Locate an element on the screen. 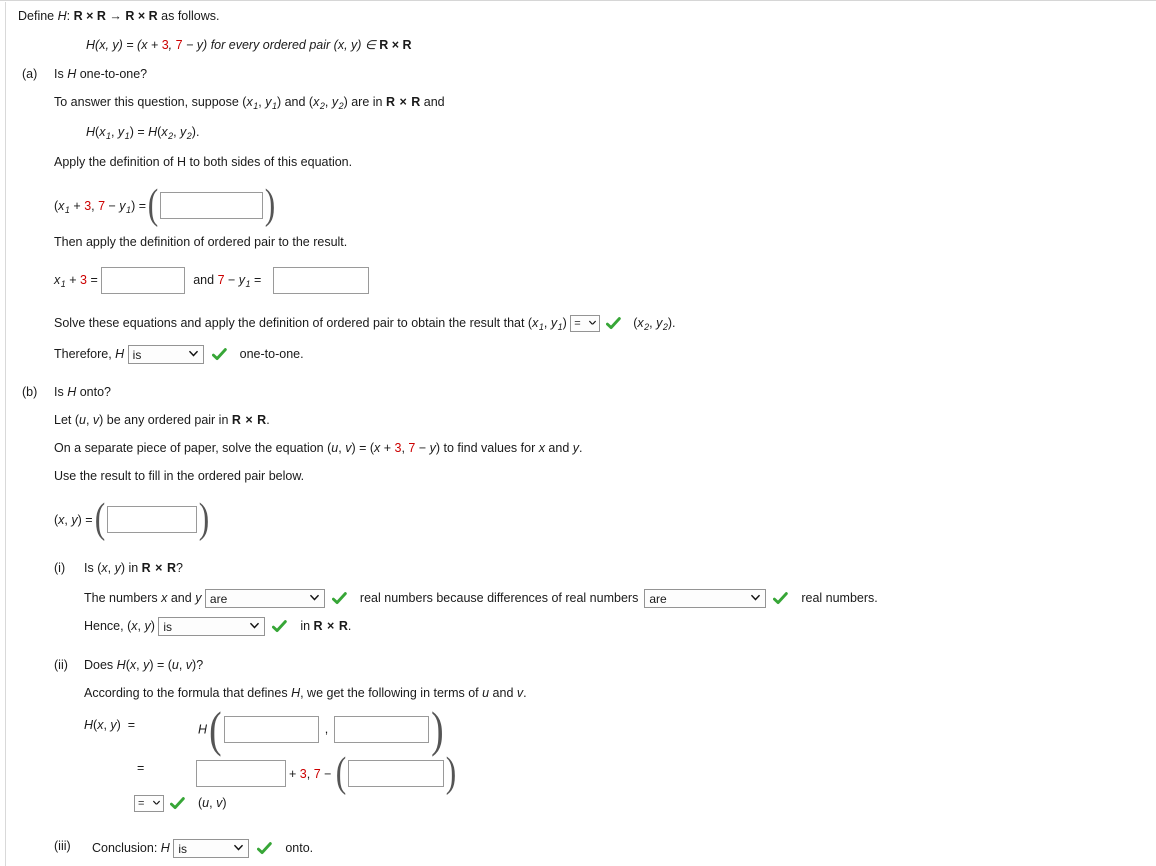 The height and width of the screenshot is (866, 1156). part-bii-row3: = (u, v) is located at coordinates (180, 803).